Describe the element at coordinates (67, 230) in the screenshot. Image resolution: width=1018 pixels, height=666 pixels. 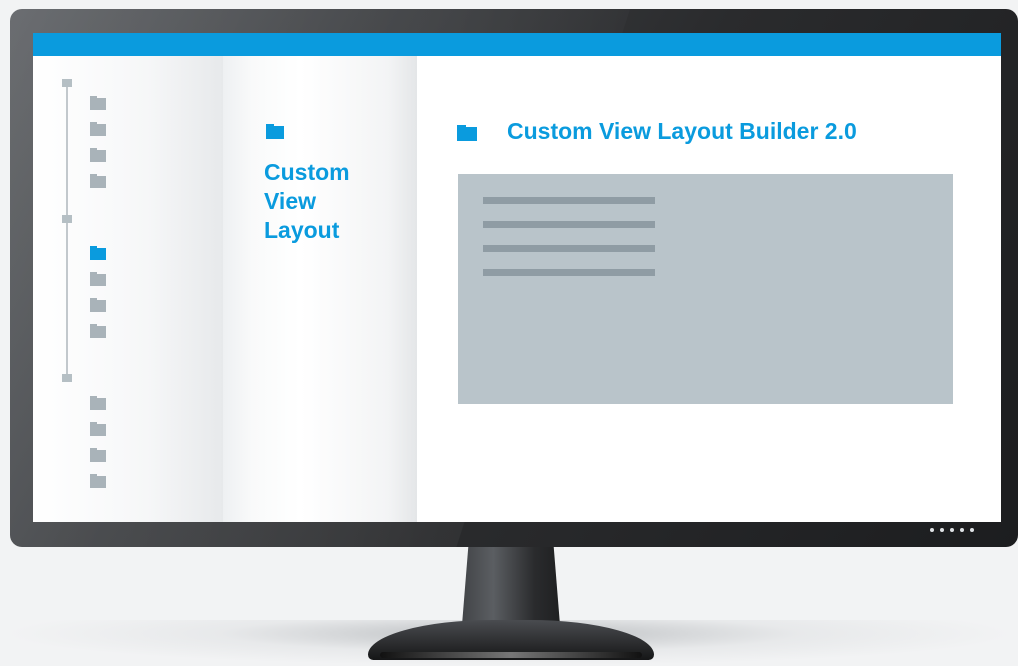
I see `tree-connector-line` at that location.